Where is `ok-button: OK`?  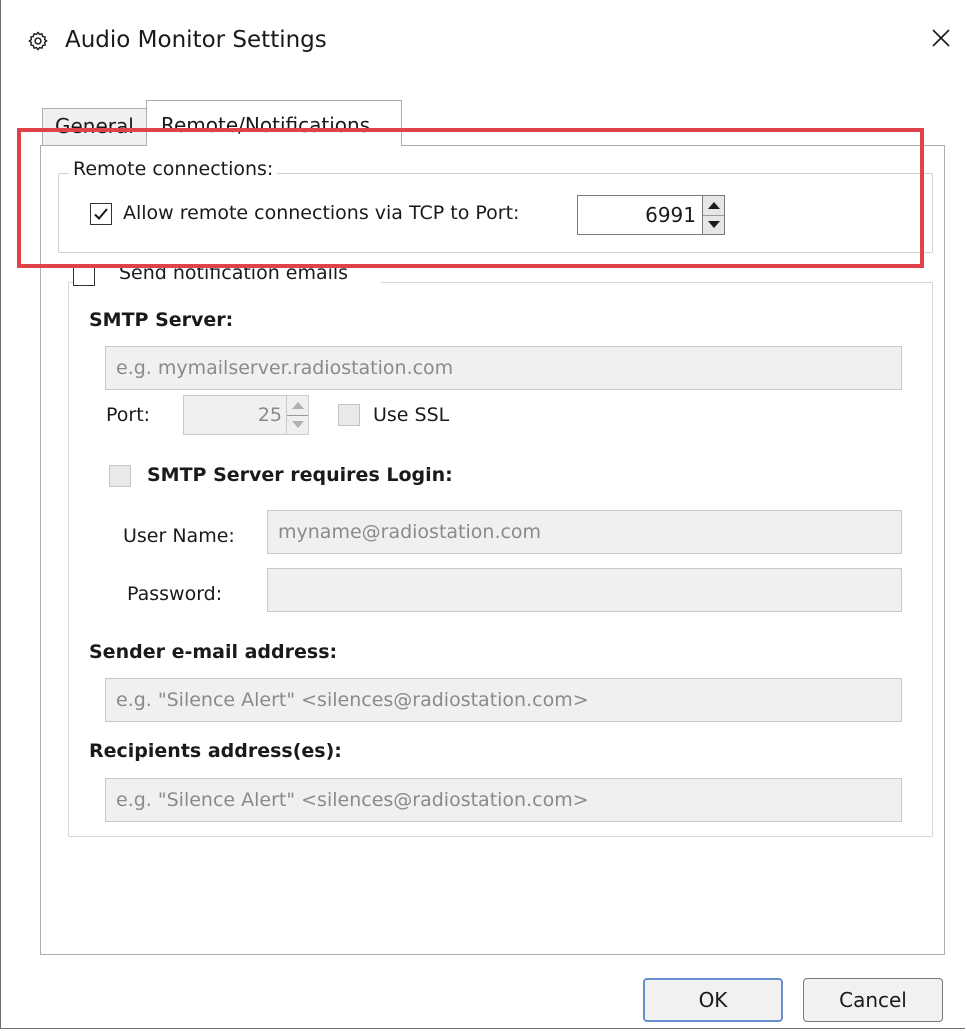 ok-button: OK is located at coordinates (713, 1000).